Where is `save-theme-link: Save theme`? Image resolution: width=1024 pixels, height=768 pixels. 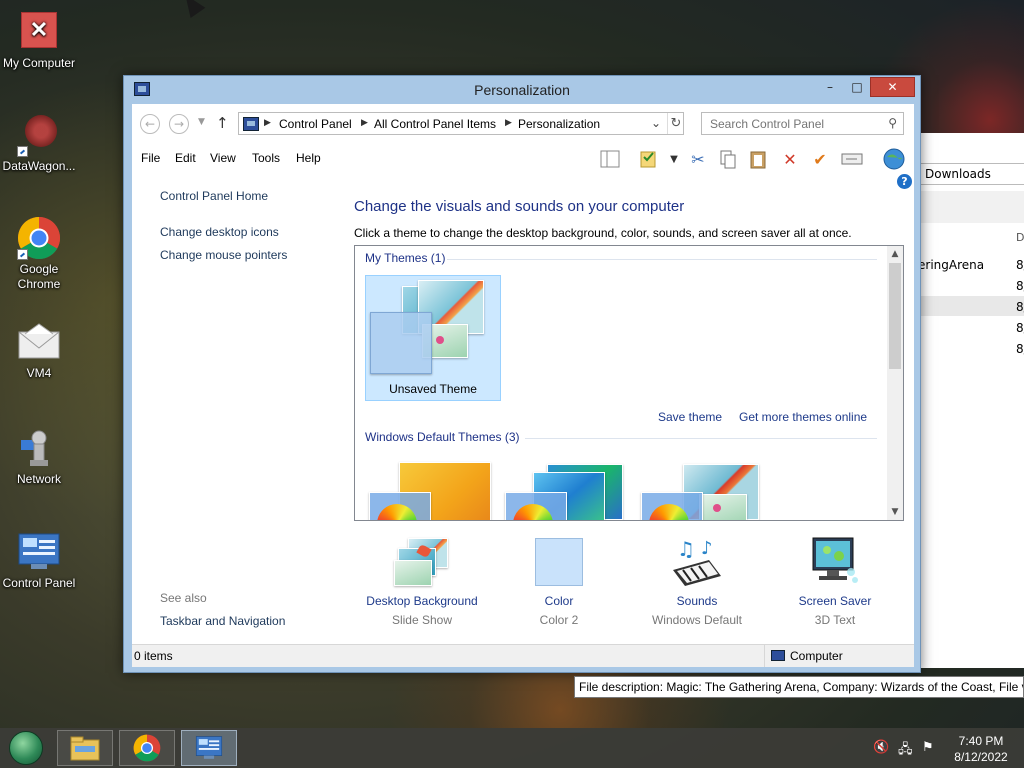 save-theme-link: Save theme is located at coordinates (690, 417).